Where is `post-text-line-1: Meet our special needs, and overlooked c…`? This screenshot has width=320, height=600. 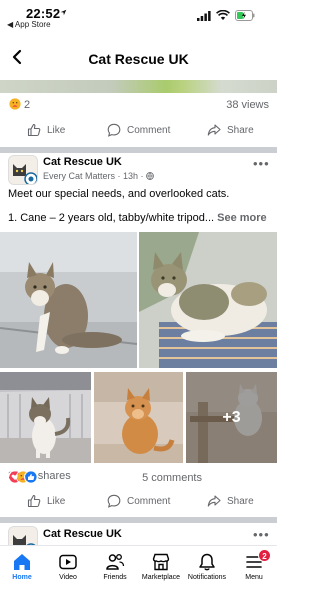
post-text-line-1: Meet our special needs, and overlooked c… is located at coordinates (119, 194).